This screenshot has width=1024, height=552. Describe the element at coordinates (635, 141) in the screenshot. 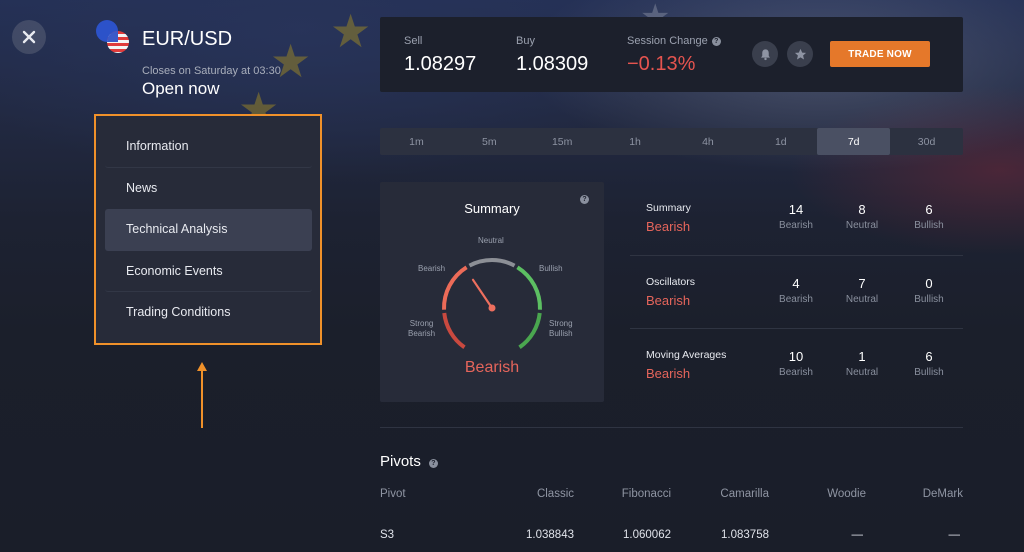

I see `timeframe-tab: 1h` at that location.